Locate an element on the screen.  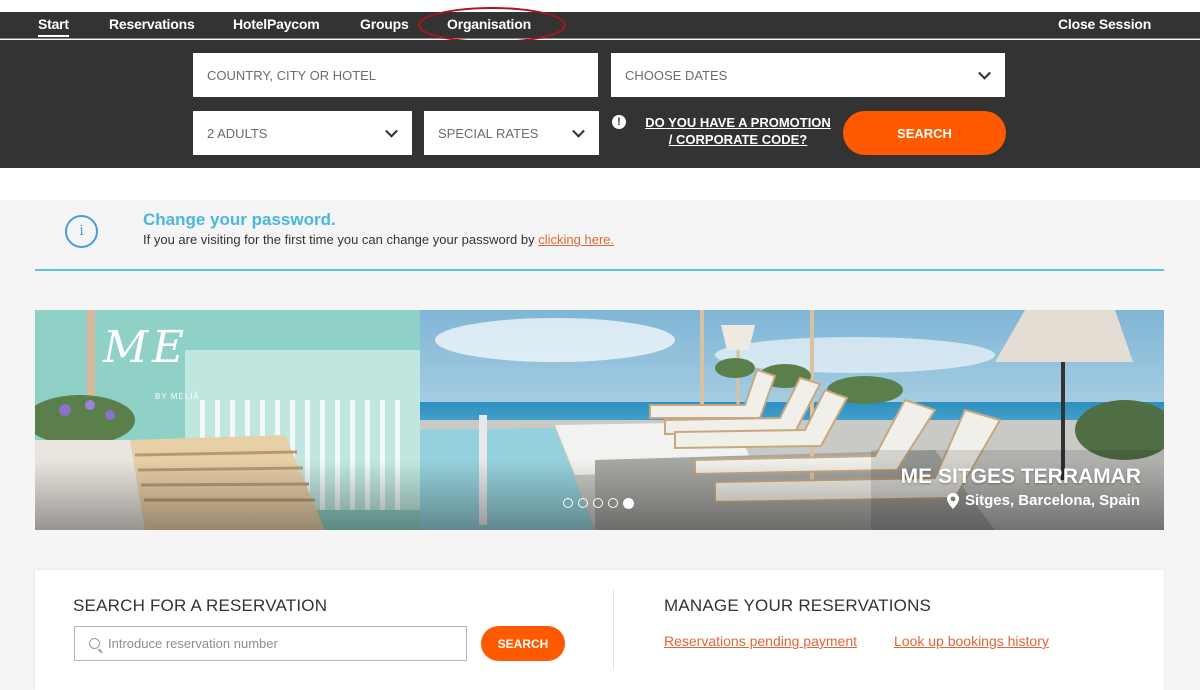
exclamation-icon: ! is located at coordinates (619, 122).